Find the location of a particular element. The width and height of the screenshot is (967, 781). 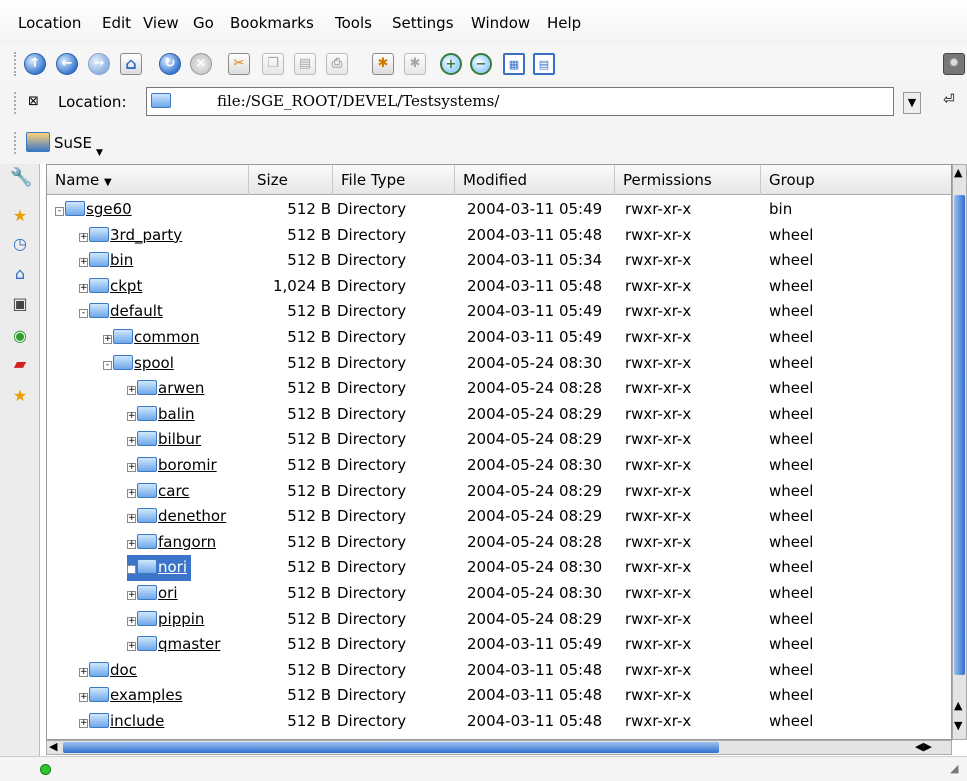

print-icon: ⎙ is located at coordinates (337, 64).